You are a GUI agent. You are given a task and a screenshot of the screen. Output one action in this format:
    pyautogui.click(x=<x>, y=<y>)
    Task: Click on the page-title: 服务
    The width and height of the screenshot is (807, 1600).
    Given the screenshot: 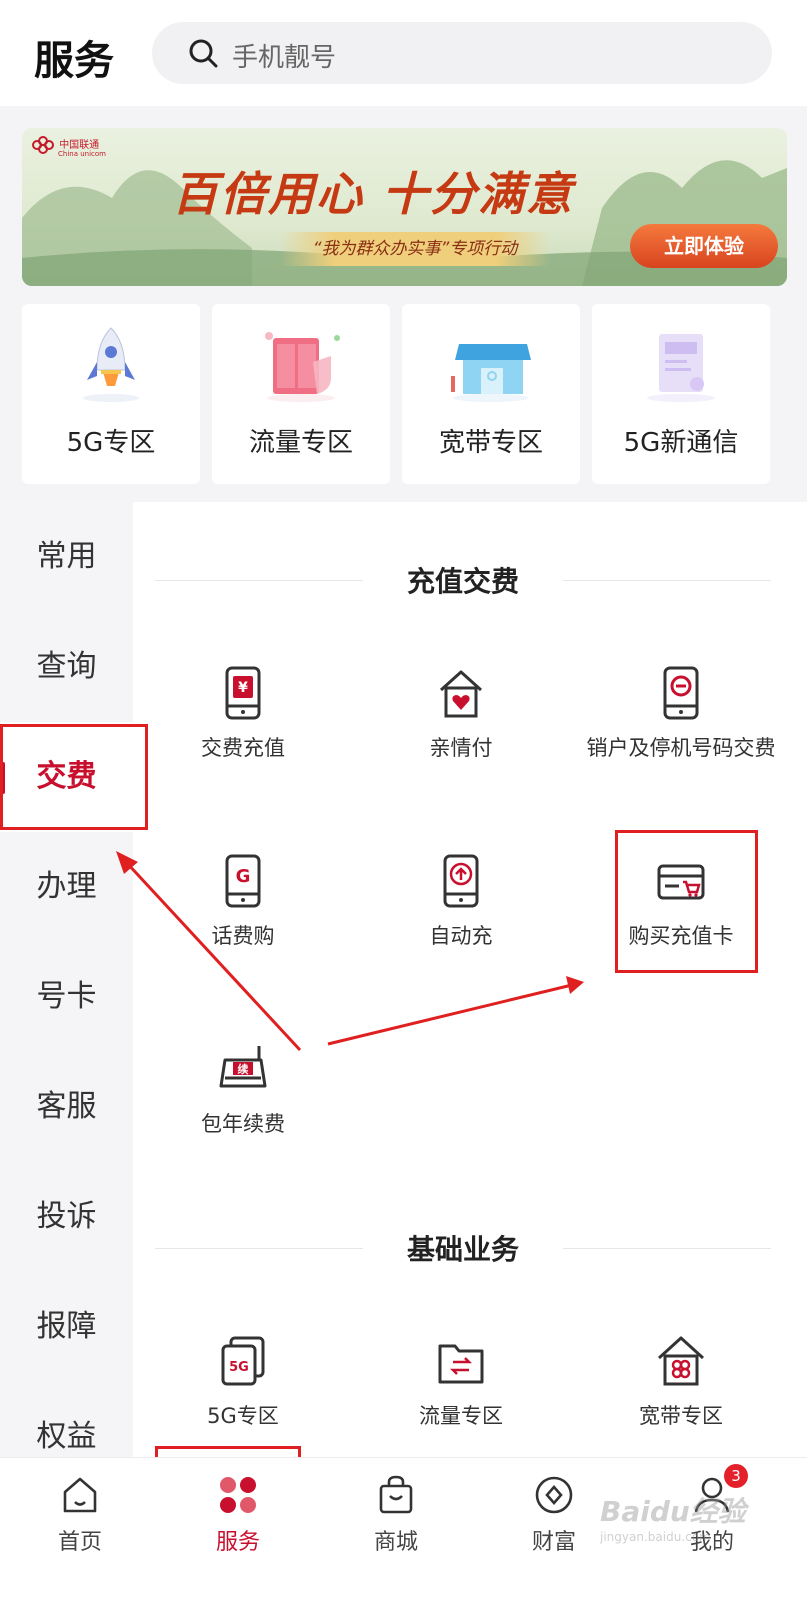 What is the action you would take?
    pyautogui.click(x=74, y=61)
    